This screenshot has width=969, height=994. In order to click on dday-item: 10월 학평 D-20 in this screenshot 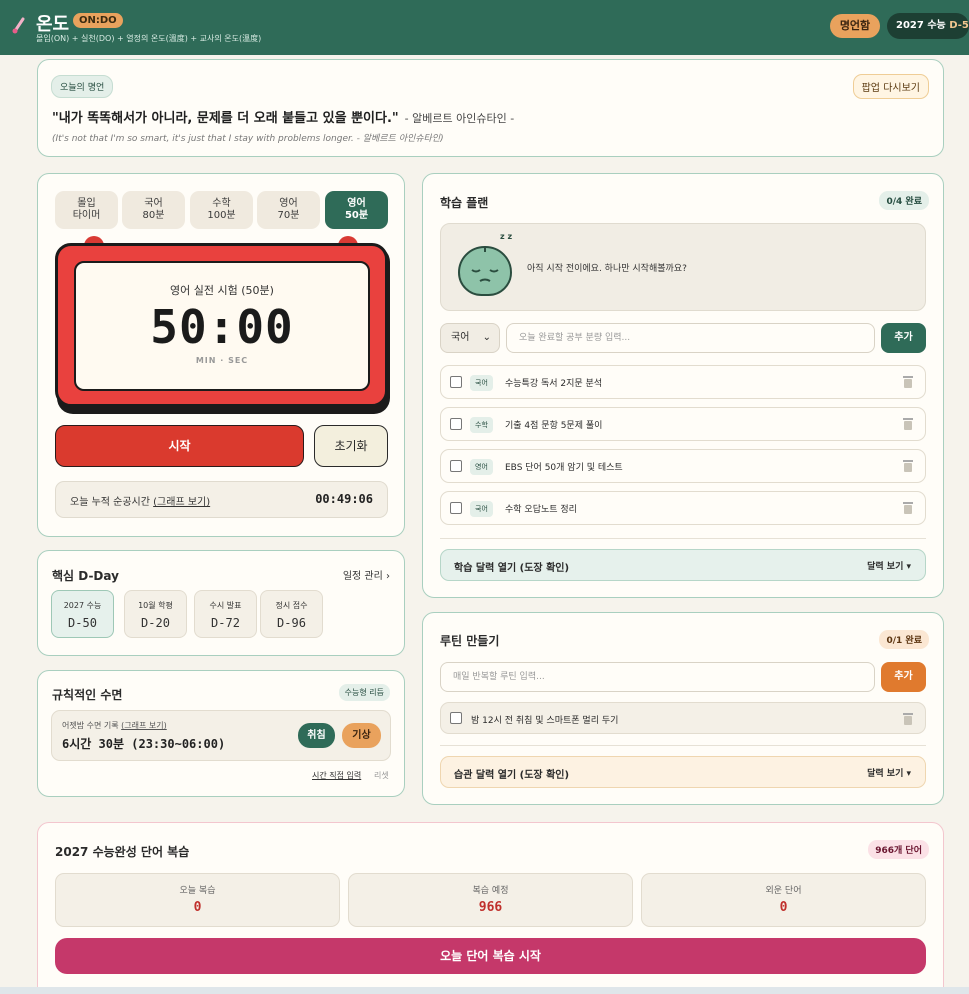, I will do `click(155, 614)`.